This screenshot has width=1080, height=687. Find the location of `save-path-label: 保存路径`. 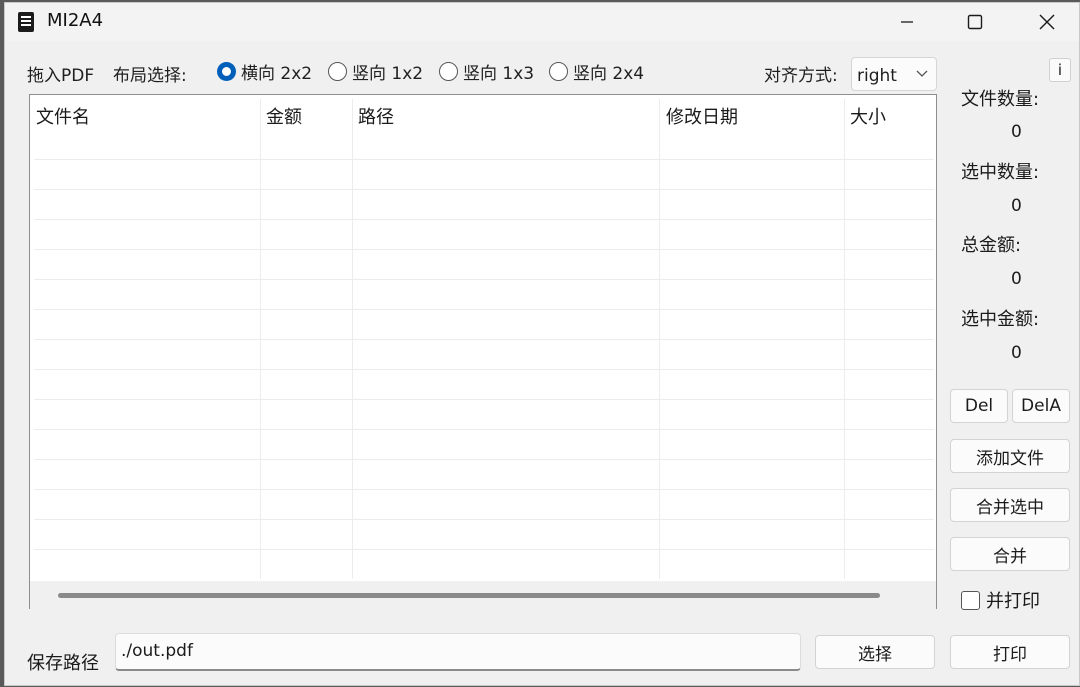

save-path-label: 保存路径 is located at coordinates (63, 663).